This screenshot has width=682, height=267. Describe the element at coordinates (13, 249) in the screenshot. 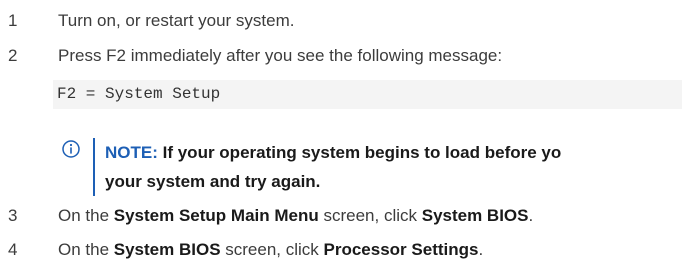

I see `step-number: 4` at that location.